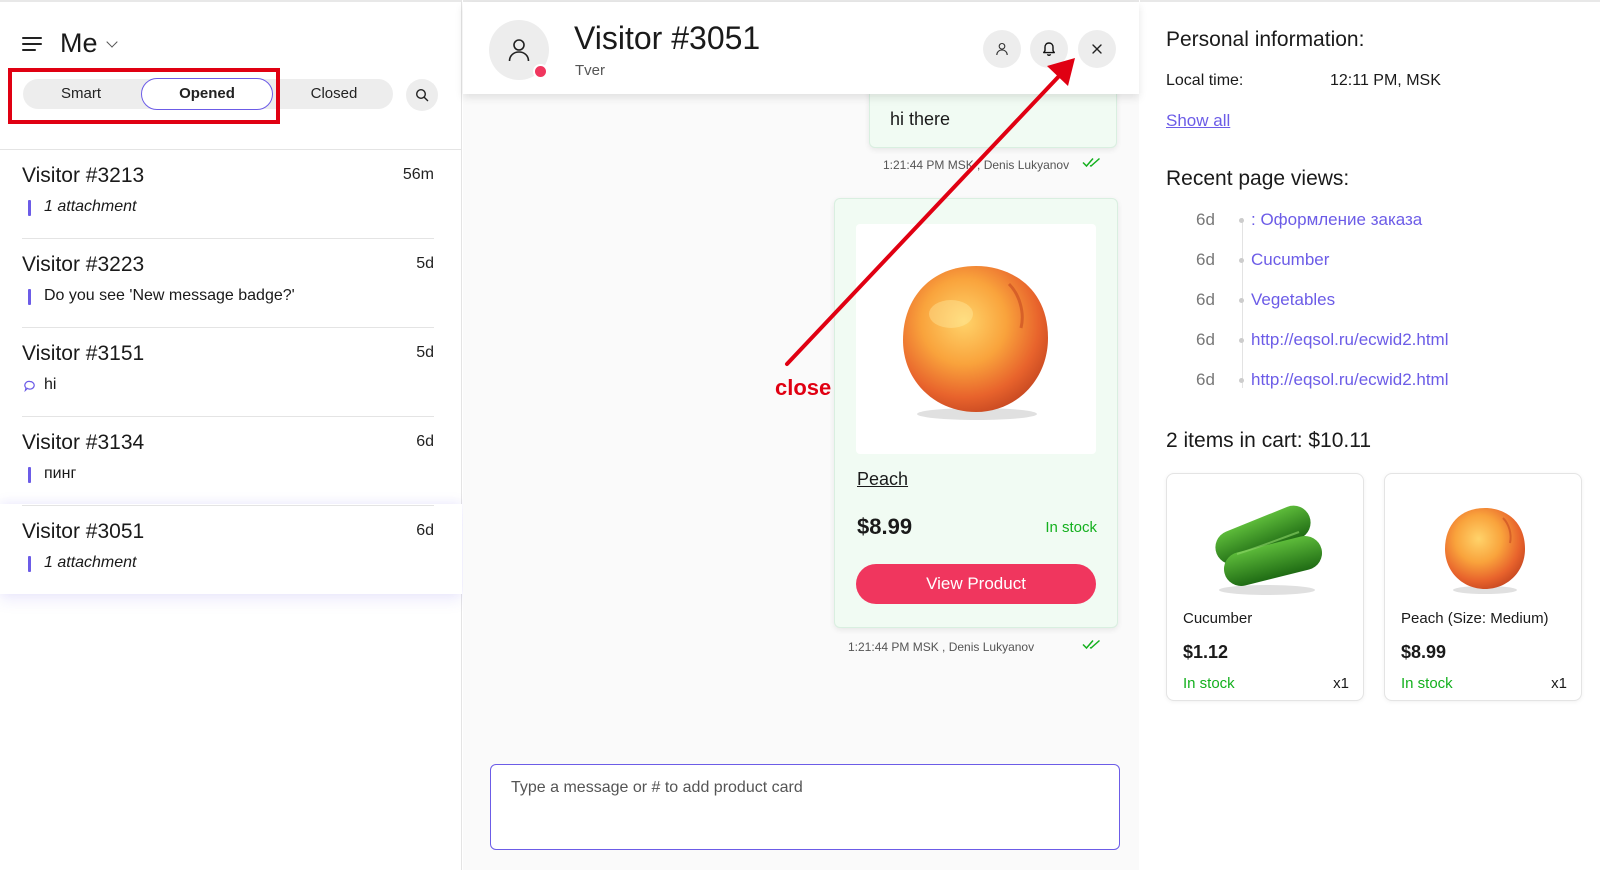  I want to click on chevron-down-icon, so click(111, 41).